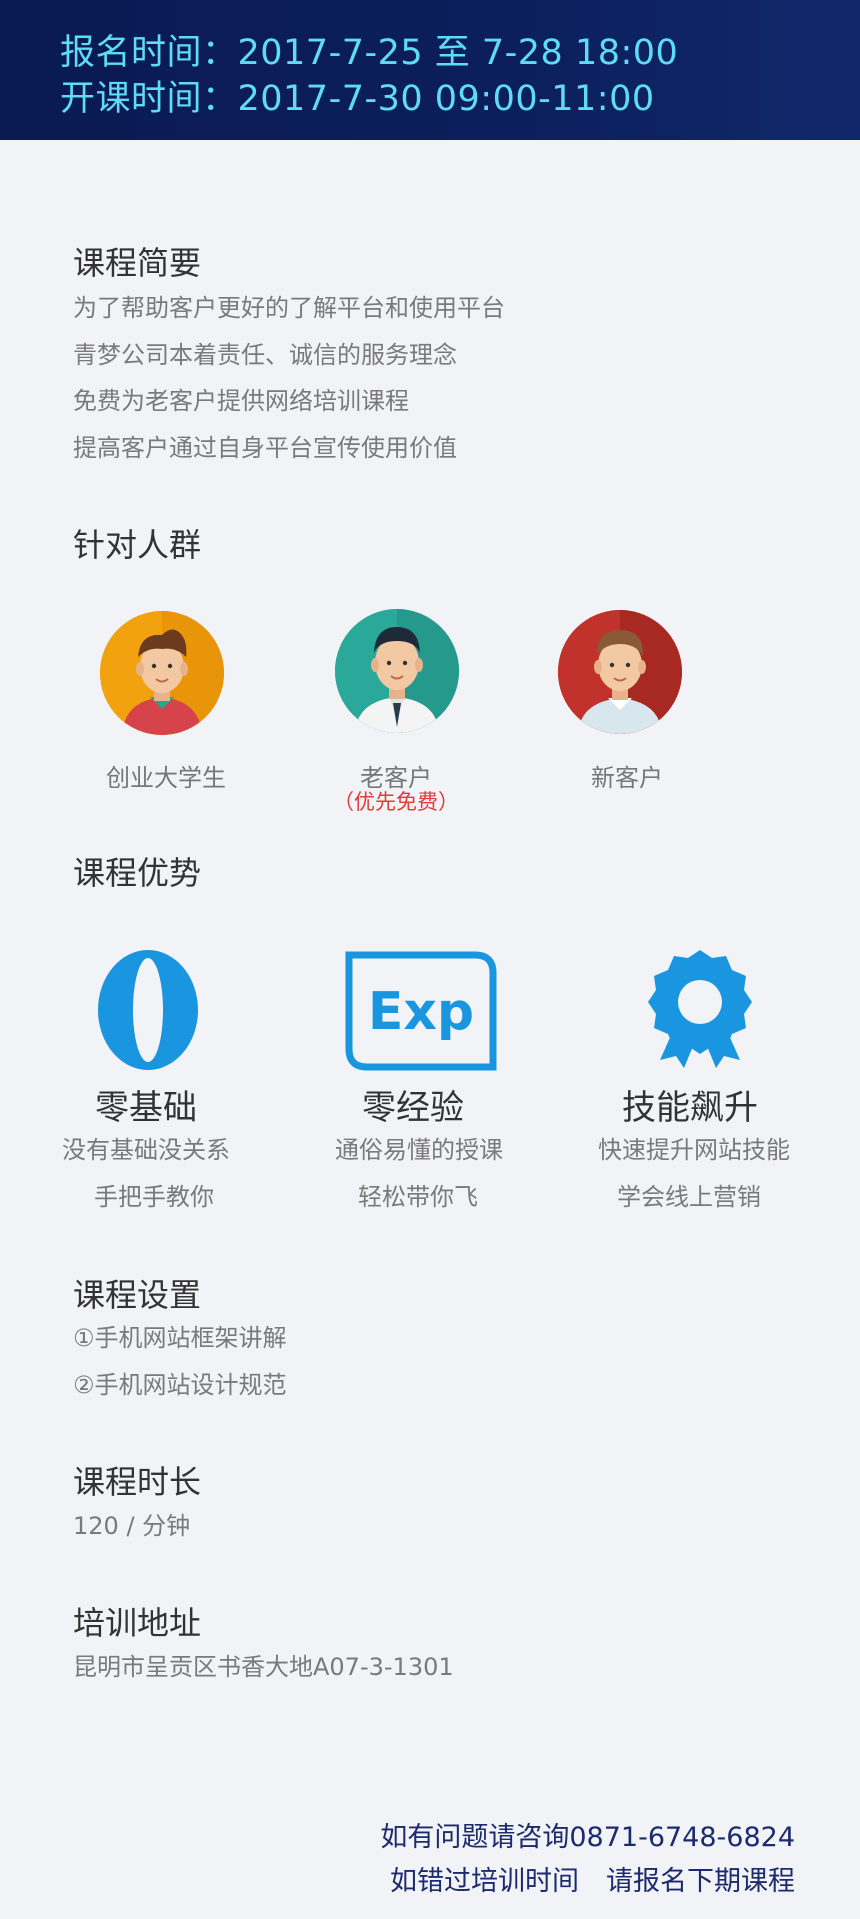 Image resolution: width=860 pixels, height=1919 pixels. I want to click on advantage-line: 学会线上营销, so click(689, 1197).